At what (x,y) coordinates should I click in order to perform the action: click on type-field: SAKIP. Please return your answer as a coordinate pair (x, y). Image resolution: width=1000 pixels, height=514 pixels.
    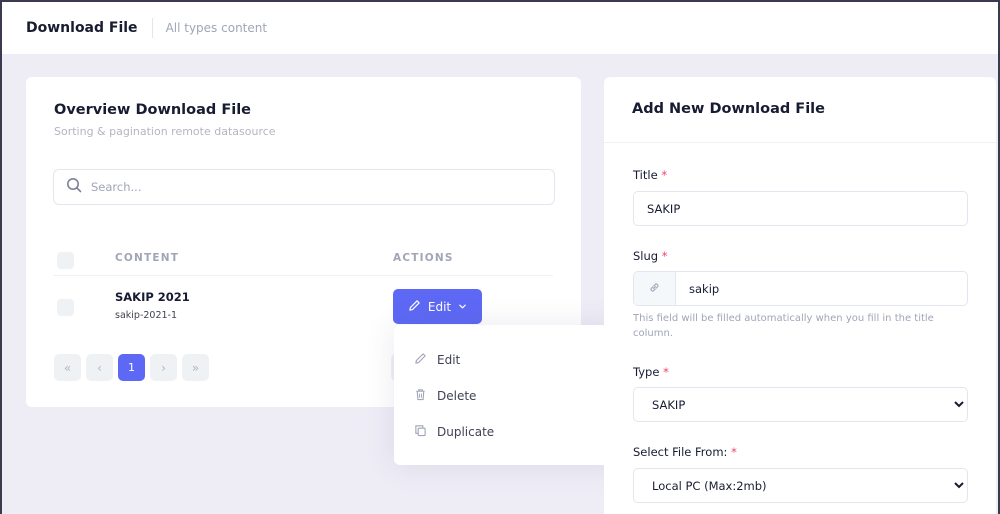
    Looking at the image, I should click on (800, 404).